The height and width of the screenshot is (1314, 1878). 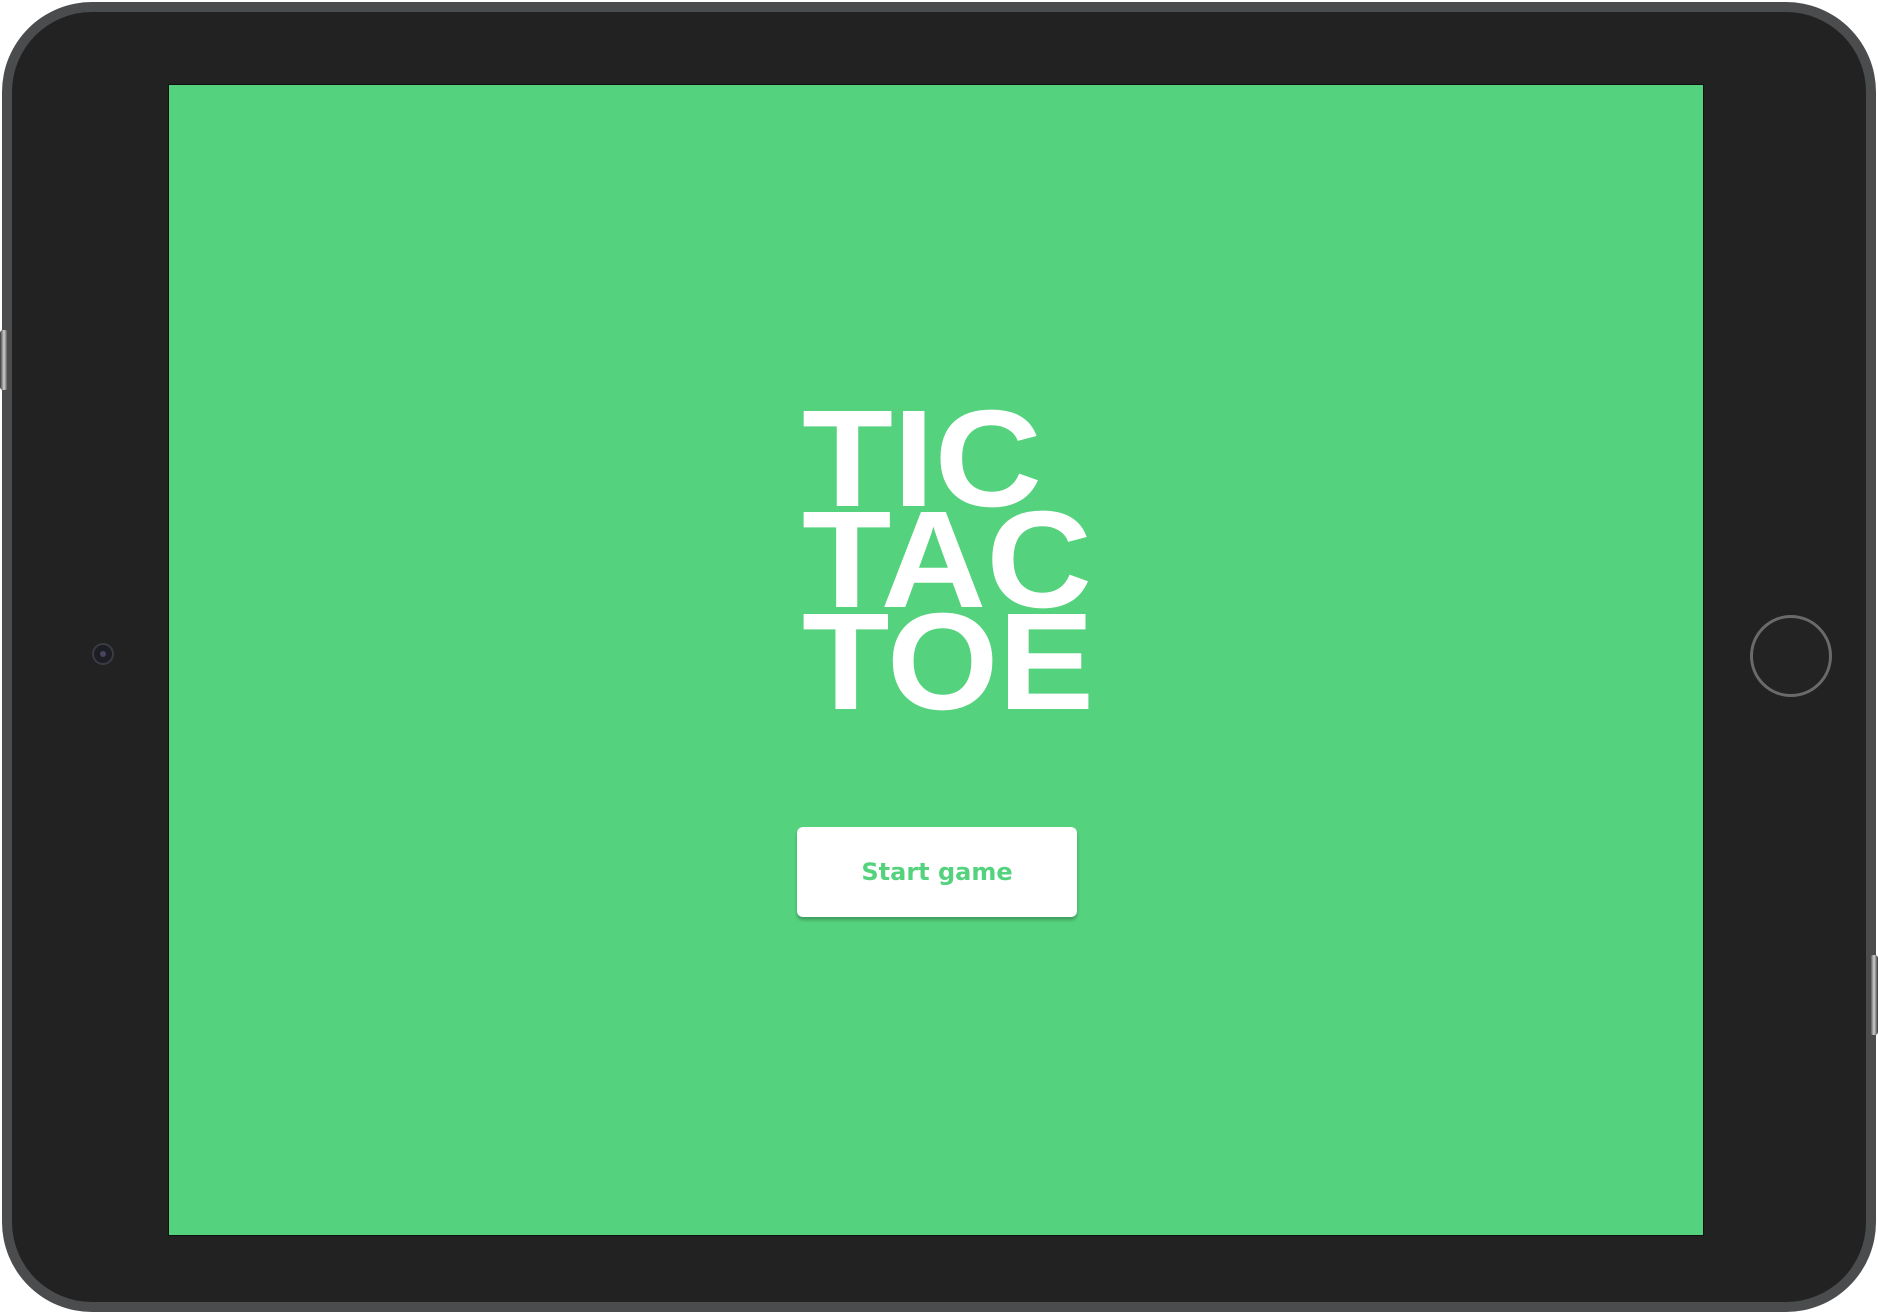 I want to click on volume-button, so click(x=4, y=360).